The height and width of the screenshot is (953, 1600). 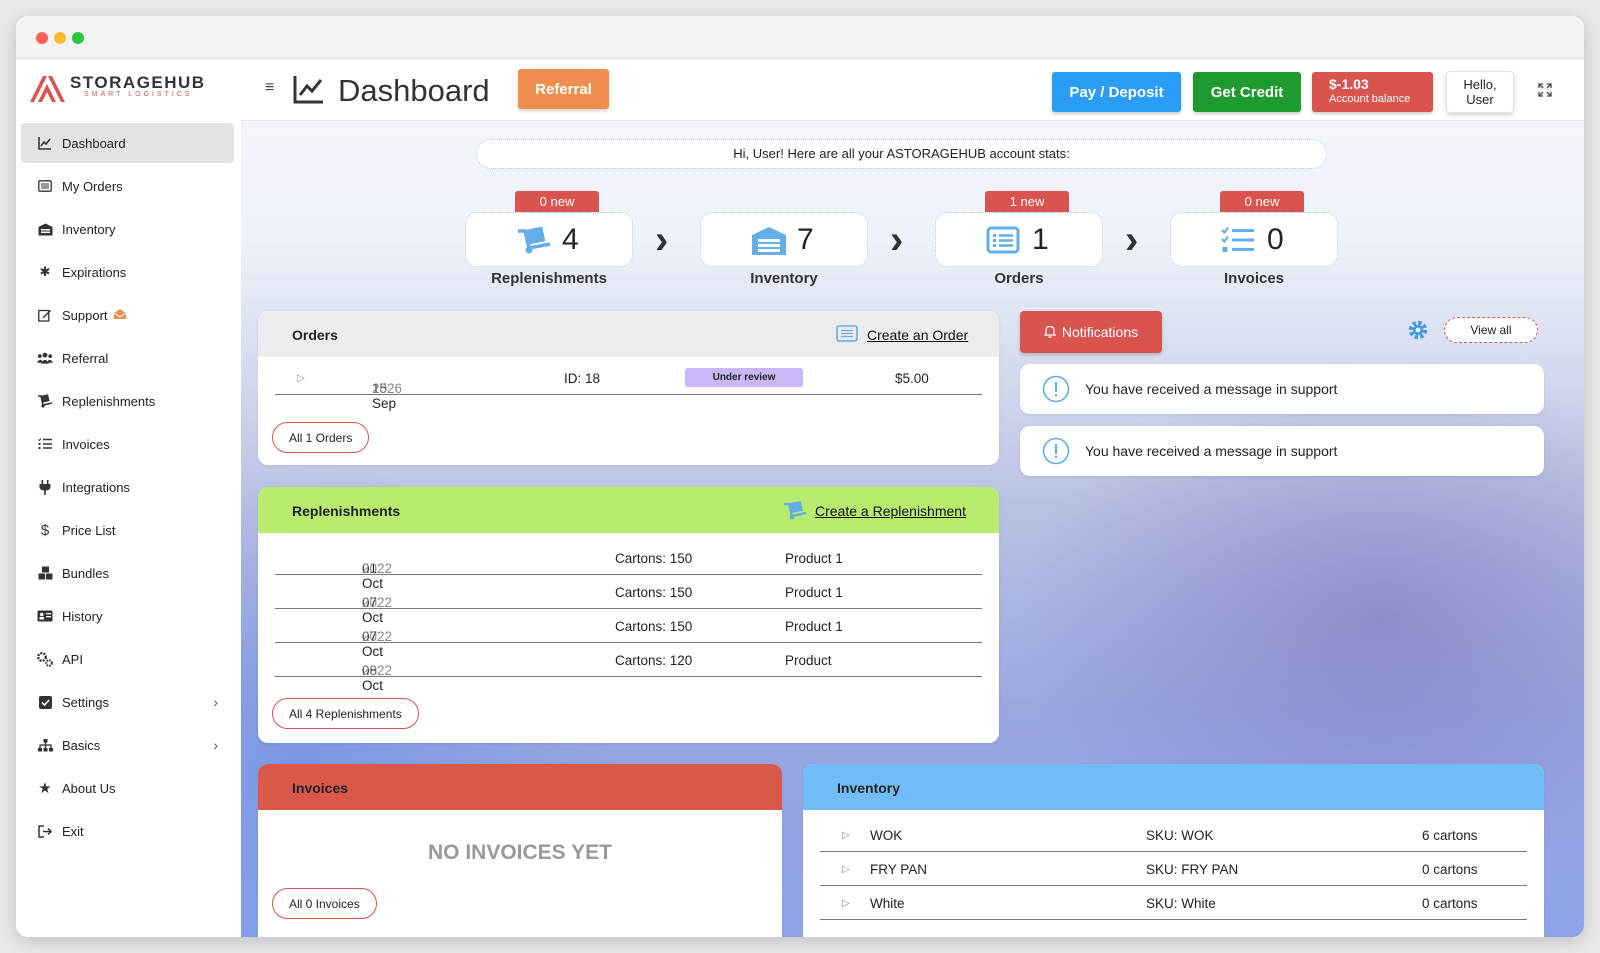 What do you see at coordinates (127, 272) in the screenshot?
I see `sidebar-item-expirations: ✱ Expirations` at bounding box center [127, 272].